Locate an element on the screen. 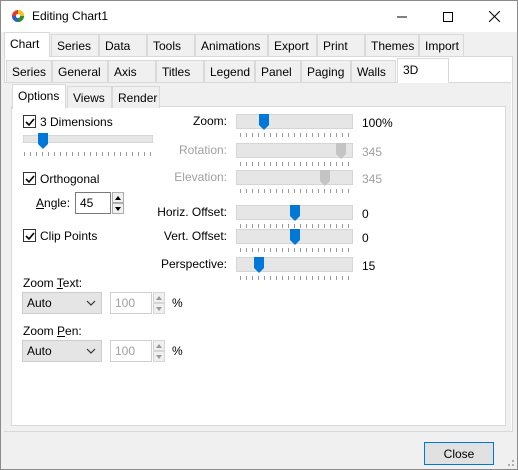 The height and width of the screenshot is (470, 518). zoom-slider-ticks is located at coordinates (294, 135).